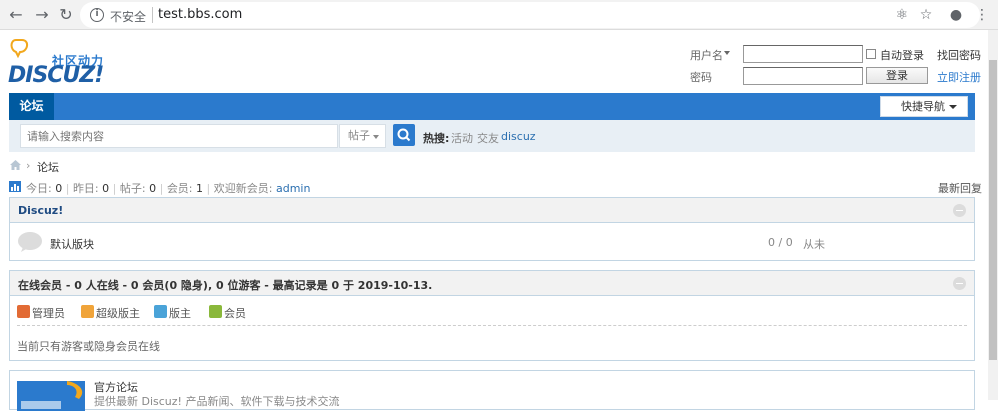 The width and height of the screenshot is (998, 414). Describe the element at coordinates (160, 311) in the screenshot. I see `moderator-icon` at that location.